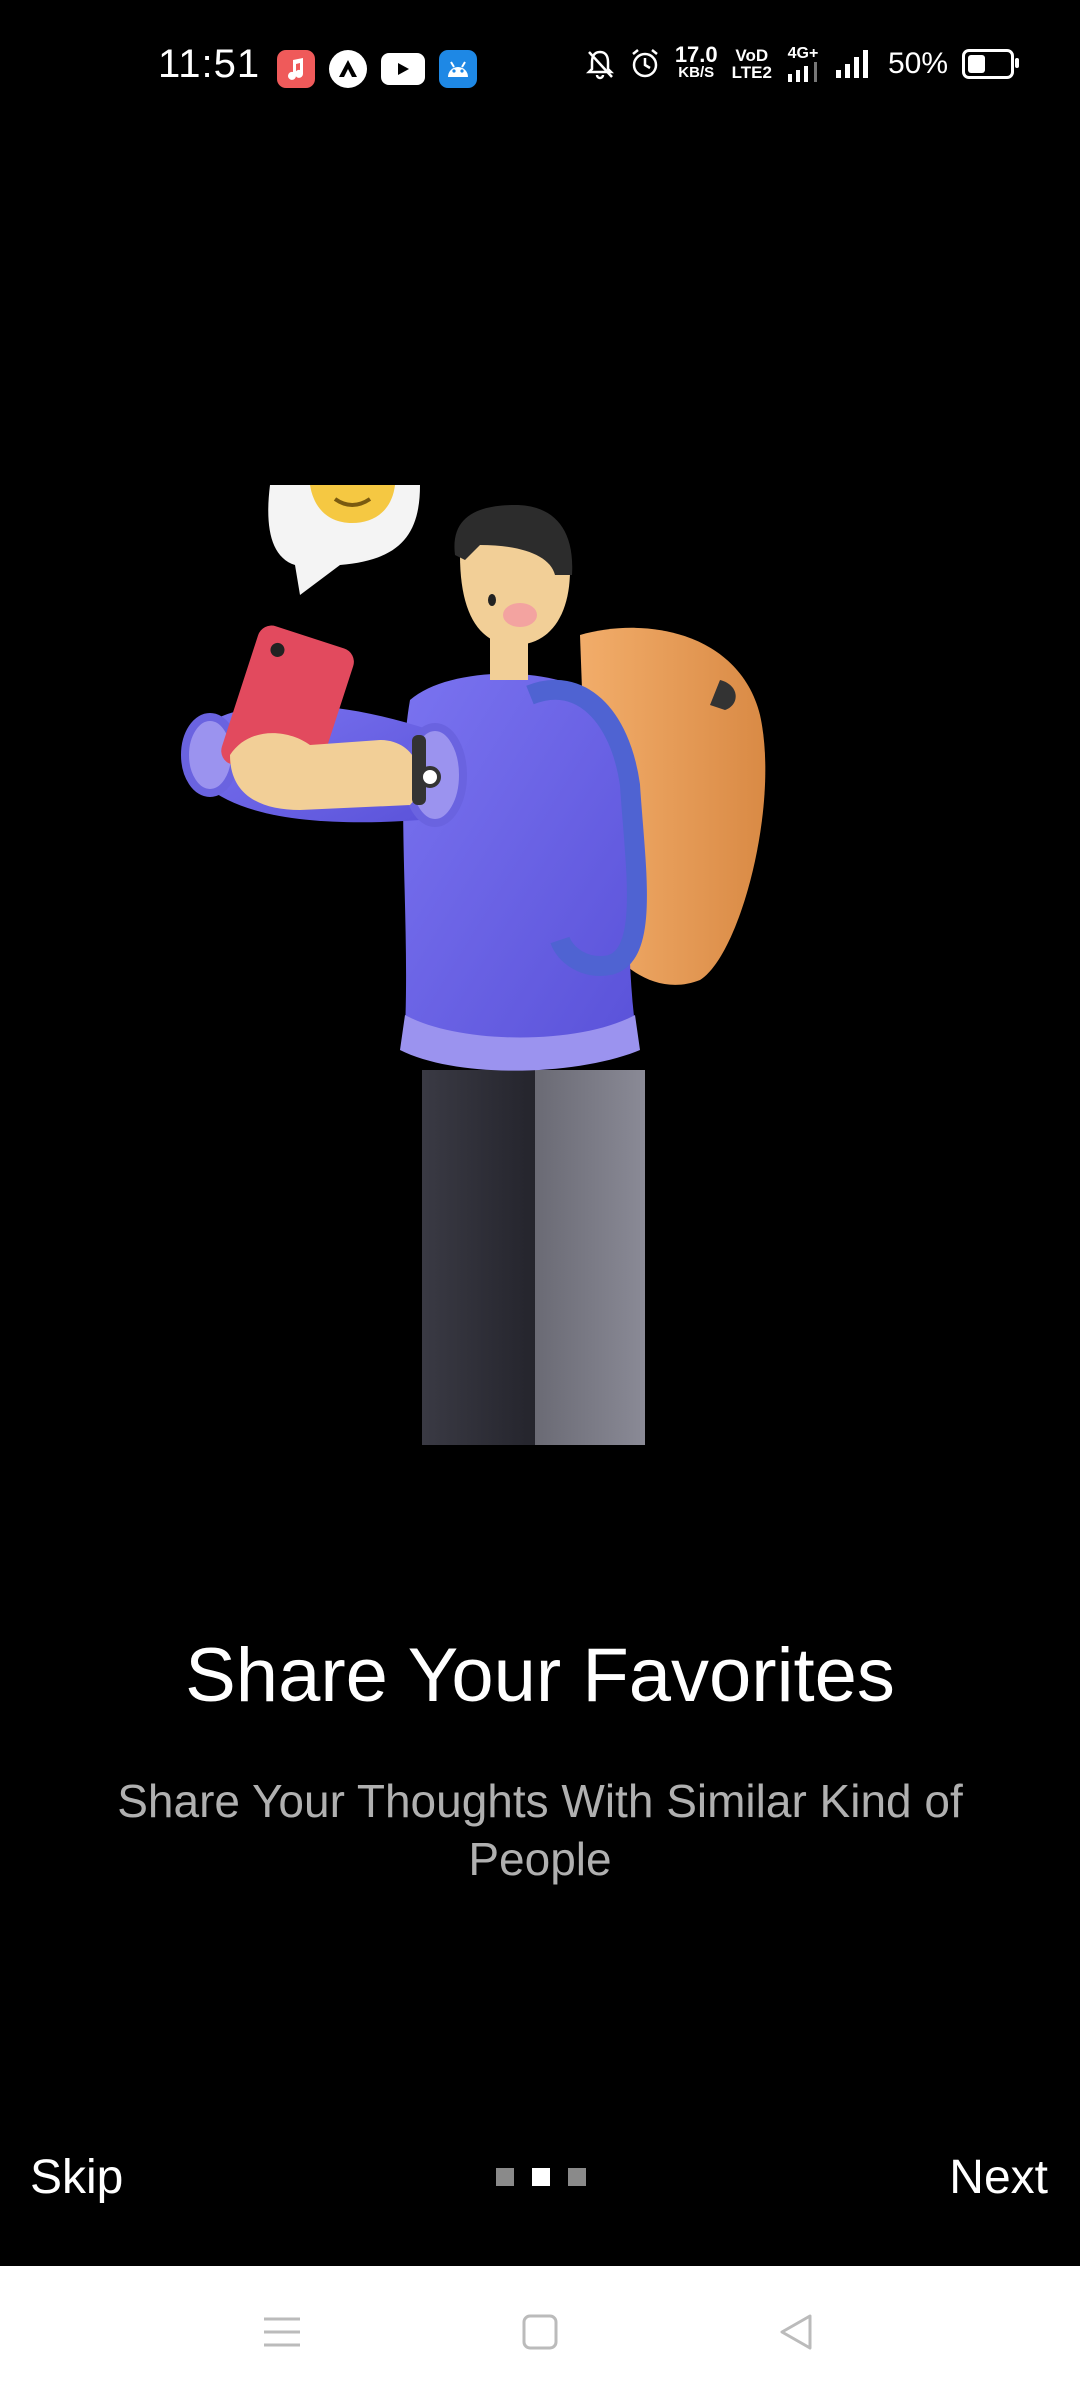 The image size is (1080, 2400). I want to click on mobile-data-indicator: 4G+, so click(803, 64).